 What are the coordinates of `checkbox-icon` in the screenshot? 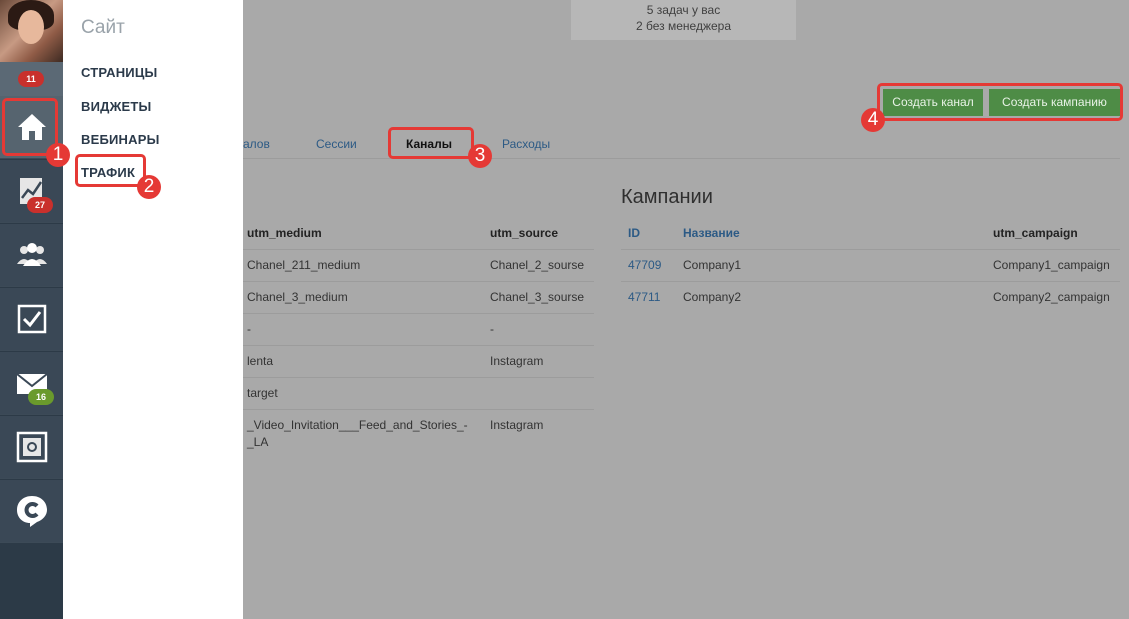 It's located at (31, 319).